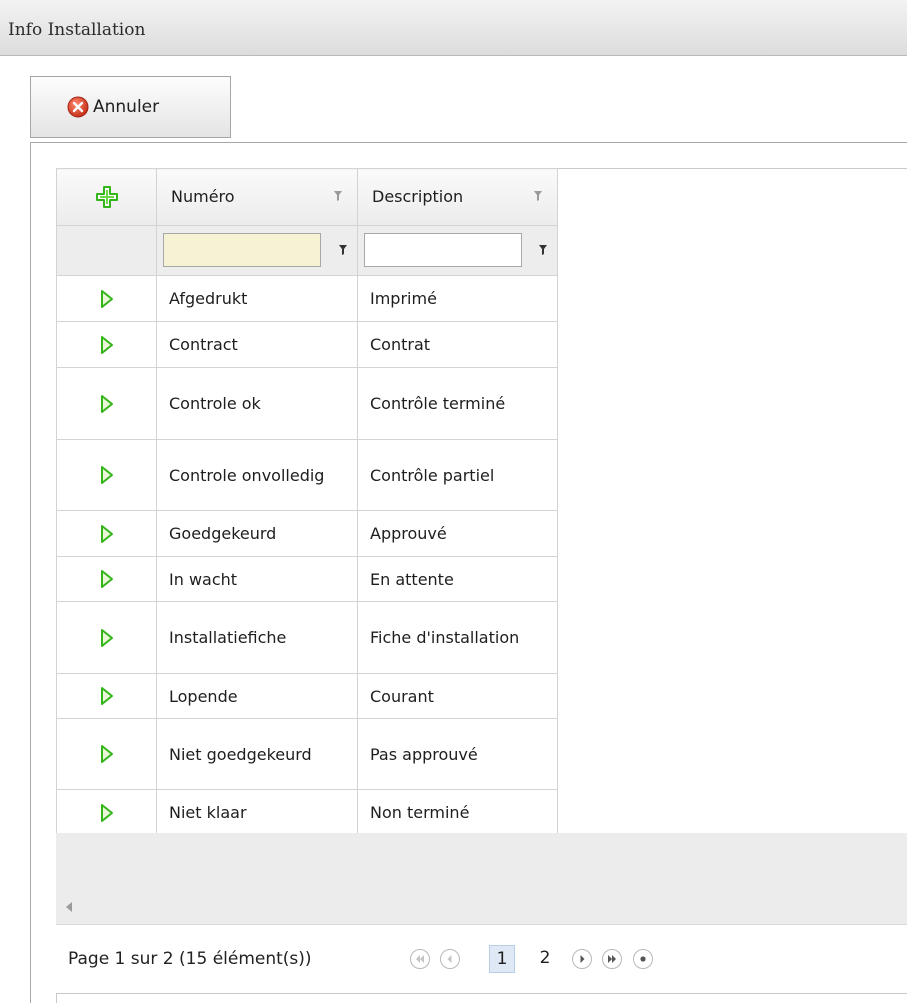 The image size is (907, 1003). I want to click on red-x-circle-icon, so click(78, 107).